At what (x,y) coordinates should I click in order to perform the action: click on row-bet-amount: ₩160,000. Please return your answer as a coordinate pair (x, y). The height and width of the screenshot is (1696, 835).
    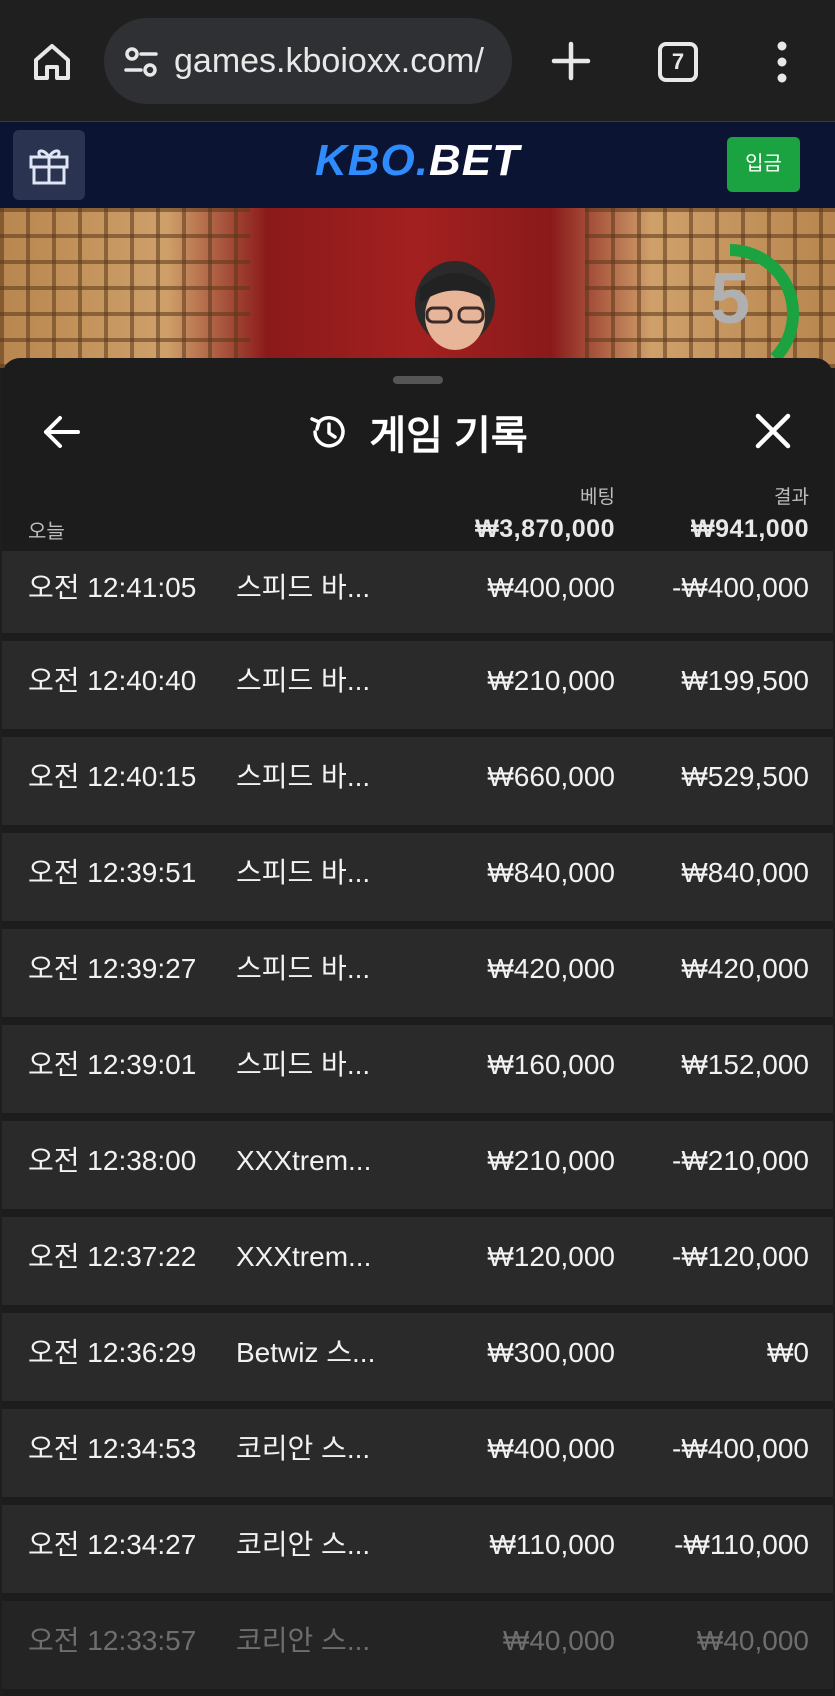
    Looking at the image, I should click on (551, 1064).